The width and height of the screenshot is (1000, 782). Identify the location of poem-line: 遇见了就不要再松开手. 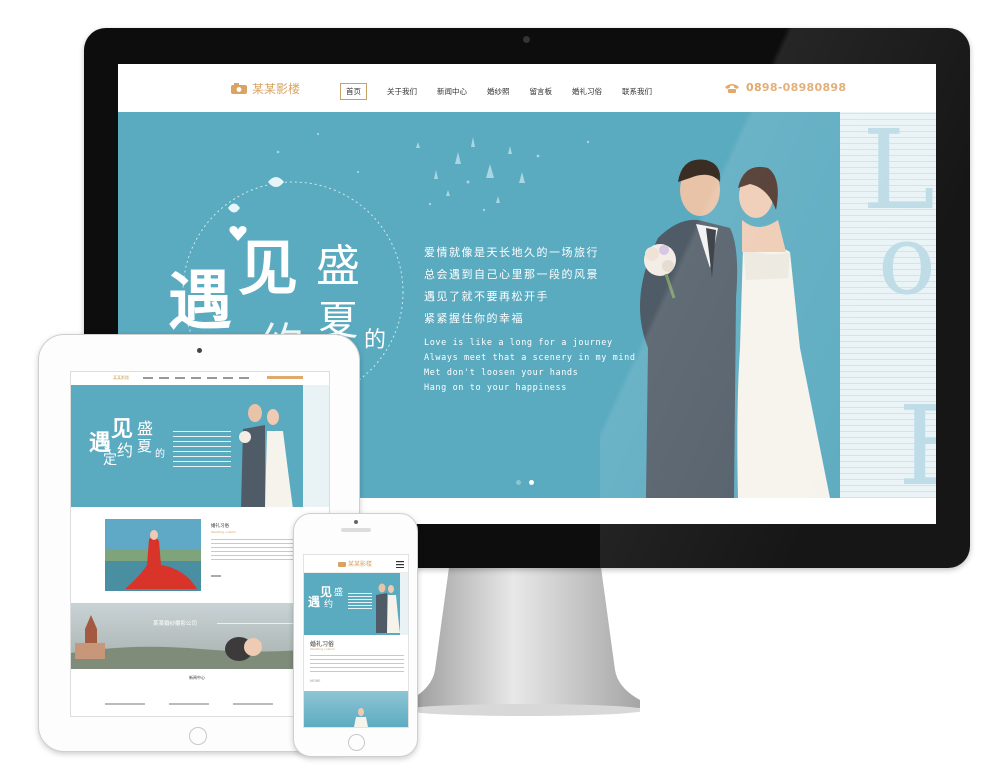
(486, 296).